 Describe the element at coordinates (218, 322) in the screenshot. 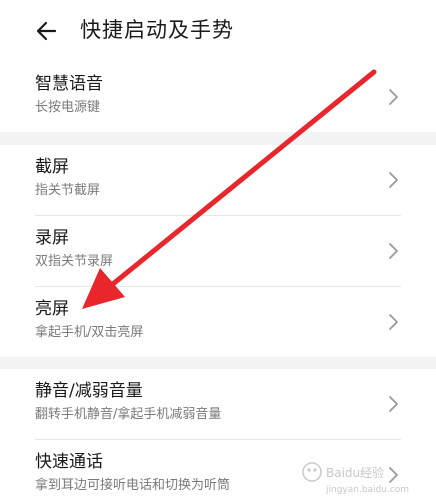

I see `list-item-wake-screen: 亮屏 拿起手机/双击亮屏` at that location.